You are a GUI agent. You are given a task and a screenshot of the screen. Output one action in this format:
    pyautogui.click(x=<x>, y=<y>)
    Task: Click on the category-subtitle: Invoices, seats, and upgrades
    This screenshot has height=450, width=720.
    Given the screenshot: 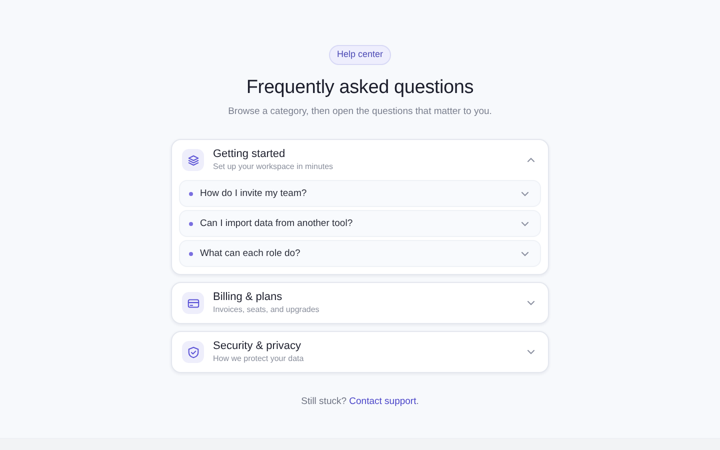 What is the action you would take?
    pyautogui.click(x=266, y=310)
    